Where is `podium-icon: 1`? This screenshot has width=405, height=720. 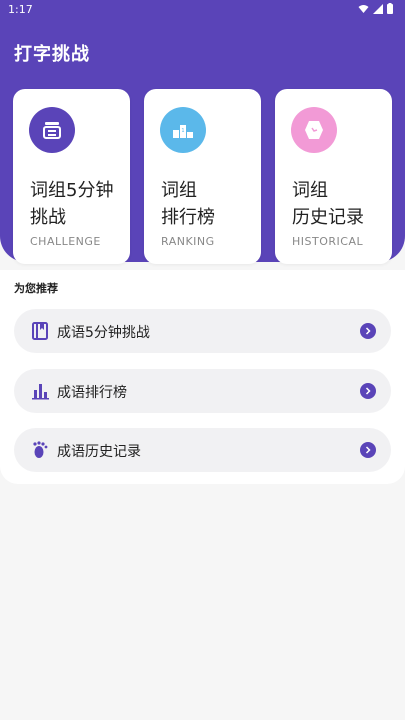 podium-icon: 1 is located at coordinates (183, 130).